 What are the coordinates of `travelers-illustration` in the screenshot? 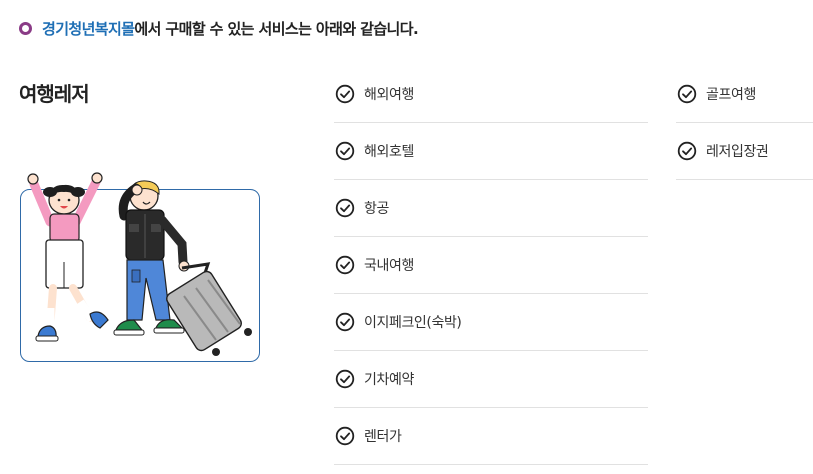 It's located at (140, 267).